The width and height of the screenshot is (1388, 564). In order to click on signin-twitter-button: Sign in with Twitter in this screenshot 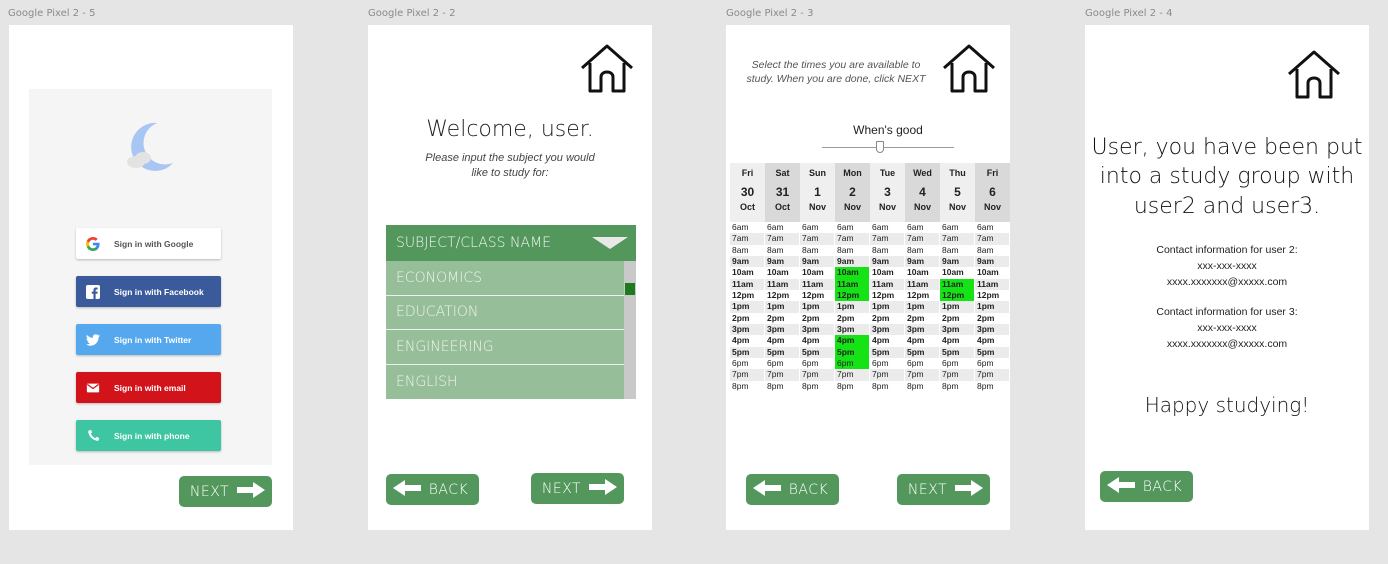, I will do `click(148, 339)`.